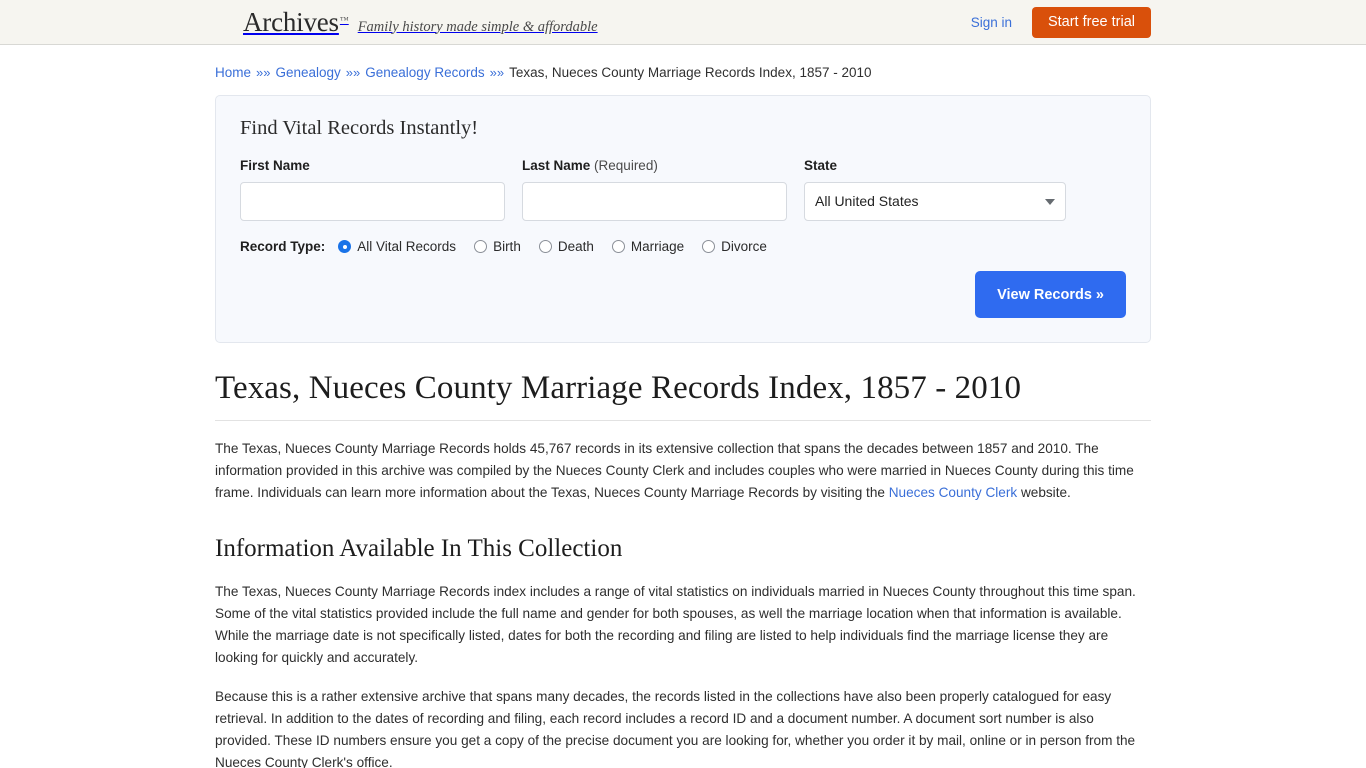 The image size is (1366, 768). I want to click on search-panel-title: Find Vital Records Instantly!, so click(359, 128).